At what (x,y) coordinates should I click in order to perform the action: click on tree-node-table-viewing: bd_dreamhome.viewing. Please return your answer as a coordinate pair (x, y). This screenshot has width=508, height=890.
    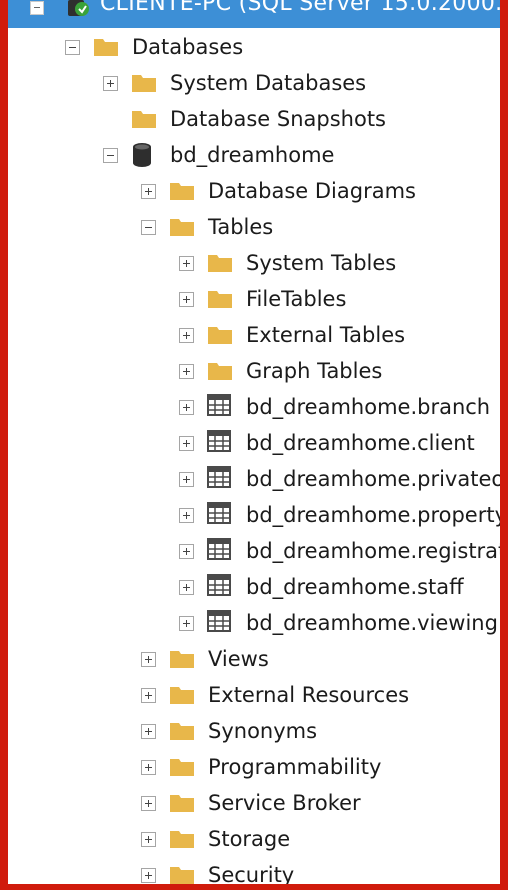
    Looking at the image, I should click on (254, 623).